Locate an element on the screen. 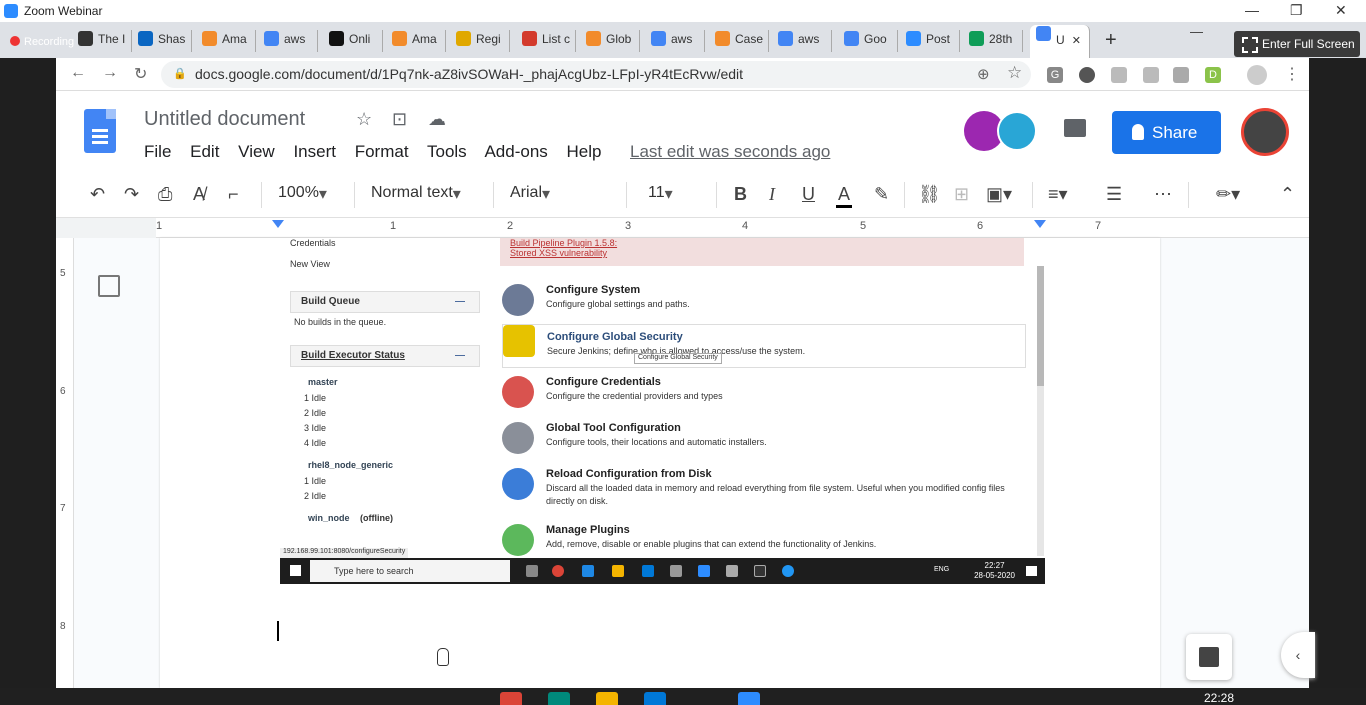  text-color-icon: A is located at coordinates (844, 196).